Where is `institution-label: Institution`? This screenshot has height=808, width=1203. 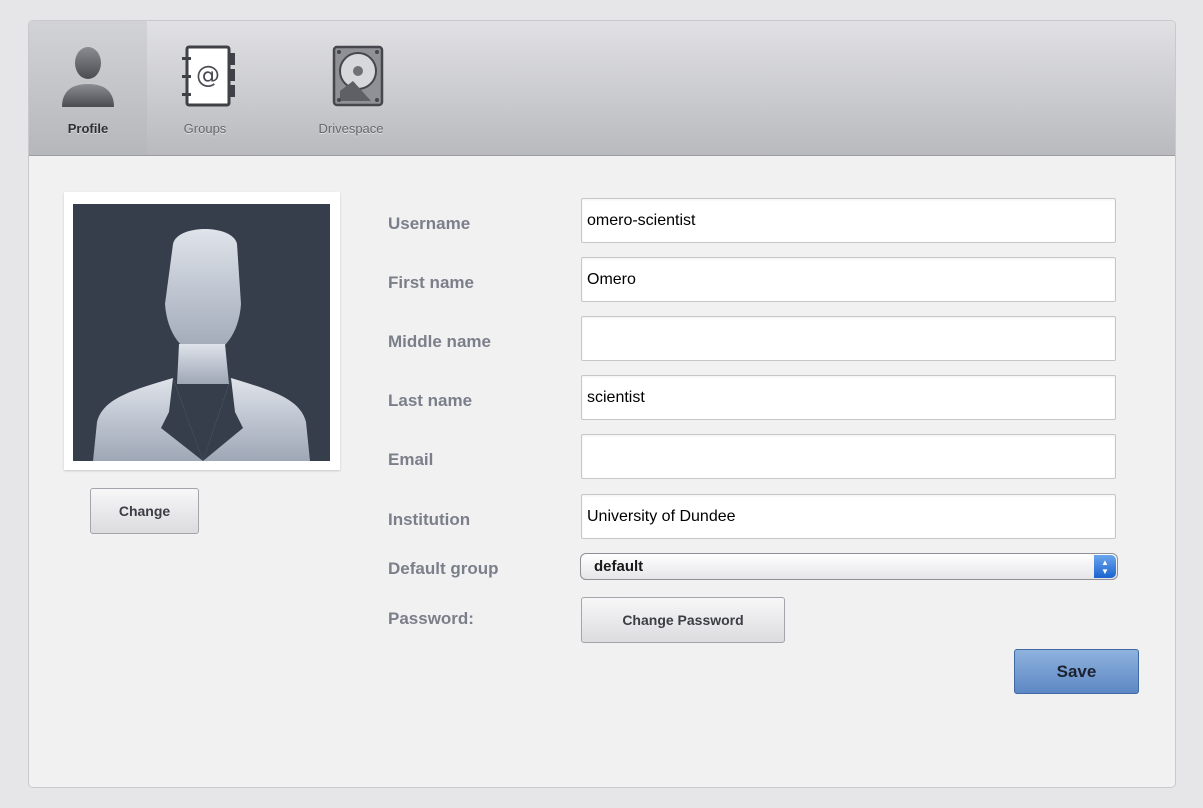
institution-label: Institution is located at coordinates (429, 519).